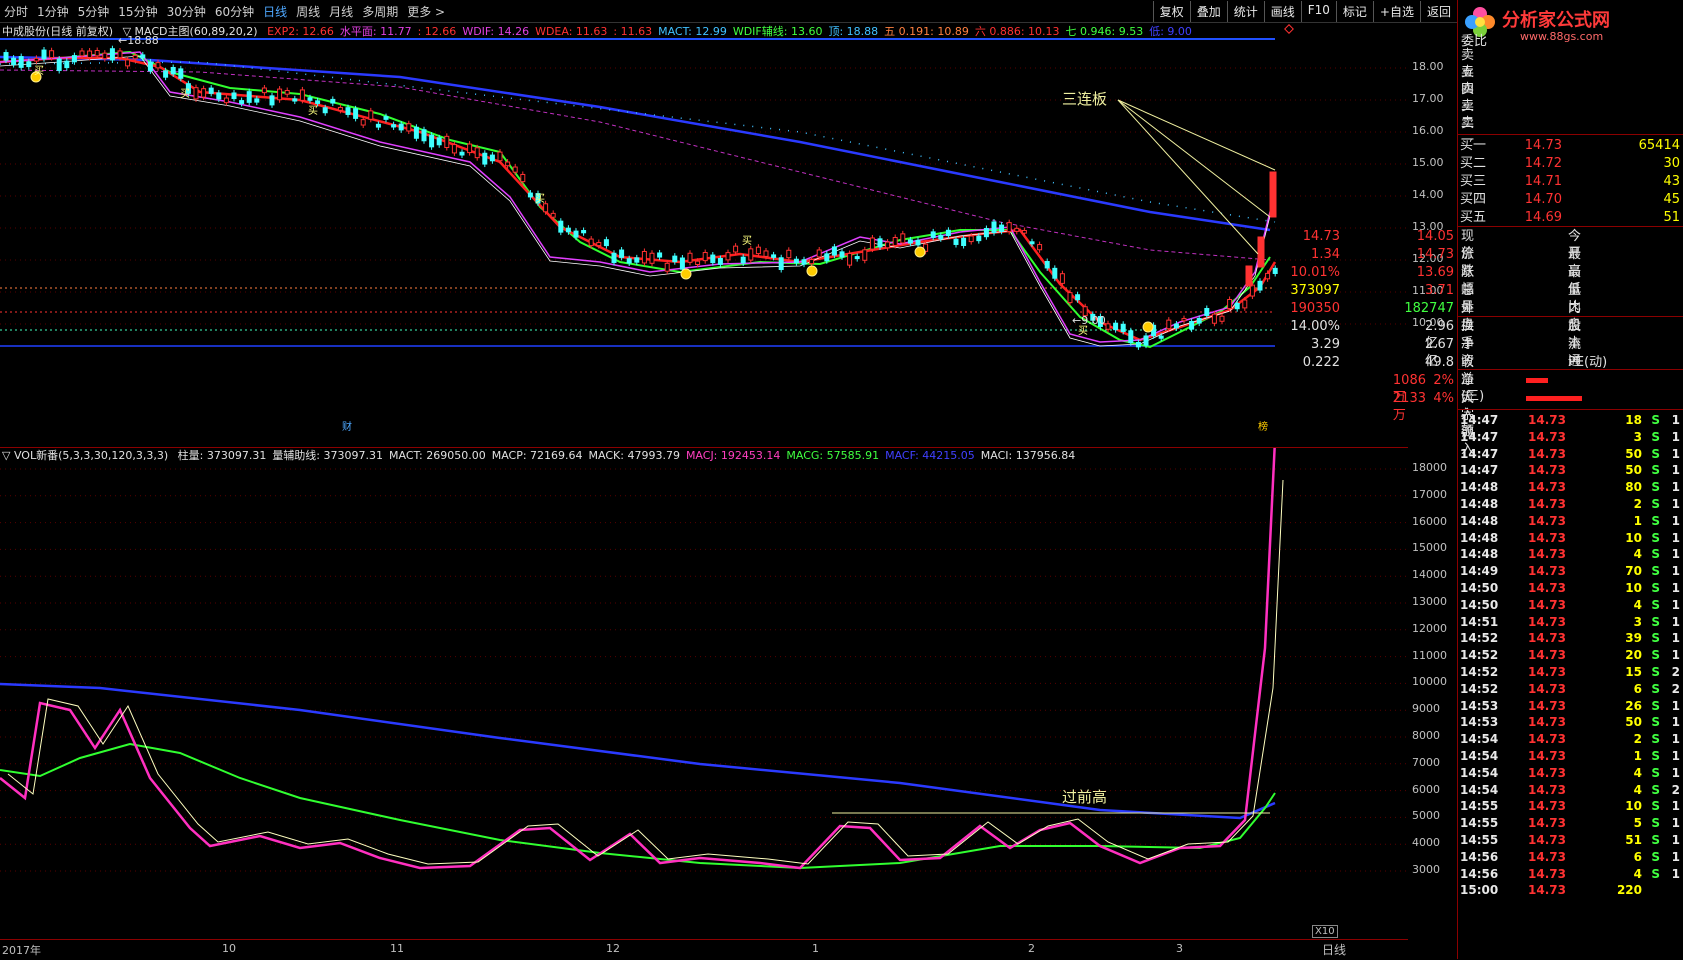  What do you see at coordinates (1571, 199) in the screenshot?
I see `buy-level-row: 买四 14.70 45` at bounding box center [1571, 199].